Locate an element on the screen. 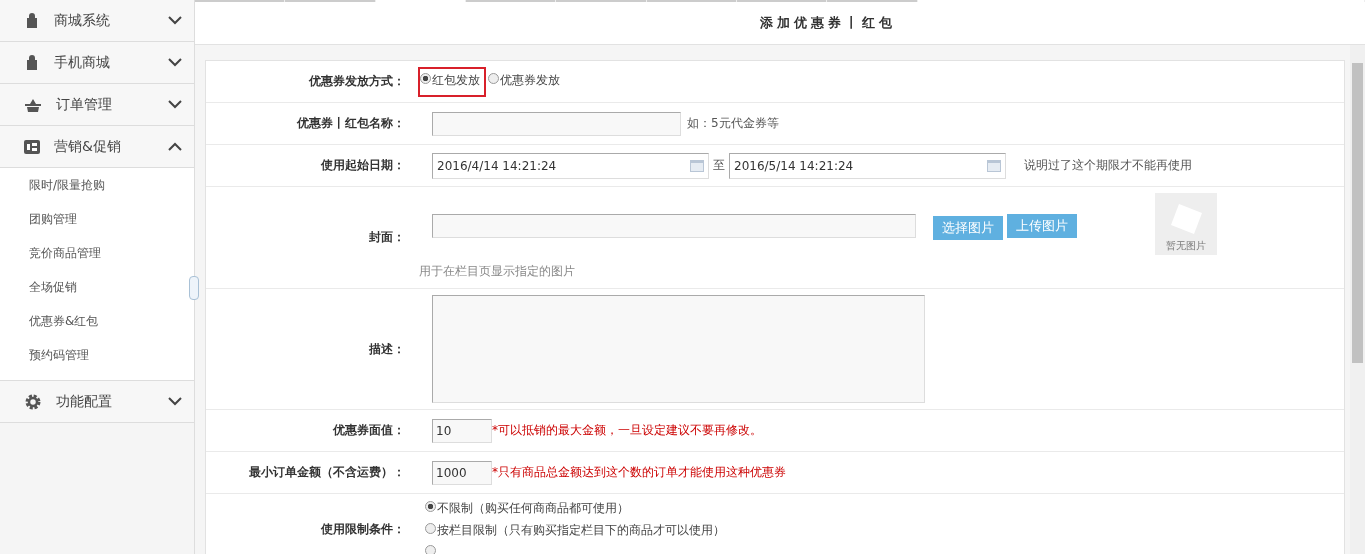 This screenshot has height=554, width=1365. hint-text: *只有商品总金额达到这个数的订单才能使用这种优惠券 is located at coordinates (639, 472).